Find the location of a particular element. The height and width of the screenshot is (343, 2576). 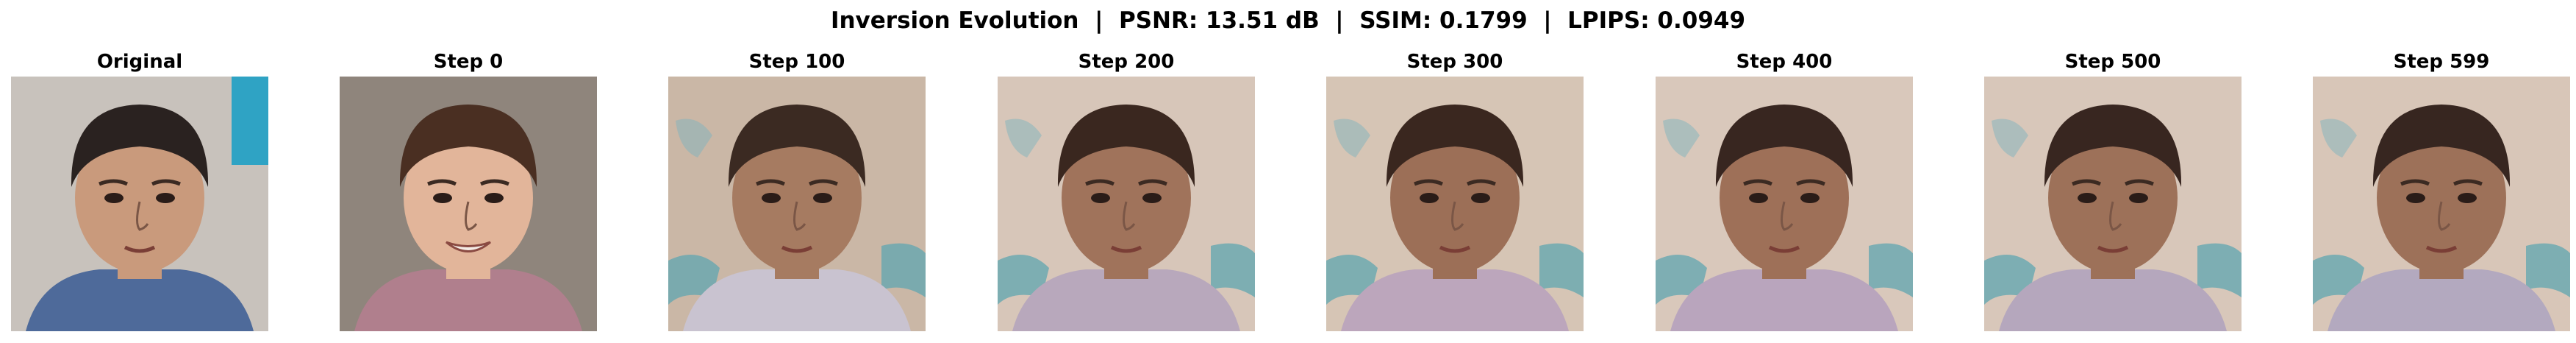

panel-step-0: Step 0 is located at coordinates (468, 193).